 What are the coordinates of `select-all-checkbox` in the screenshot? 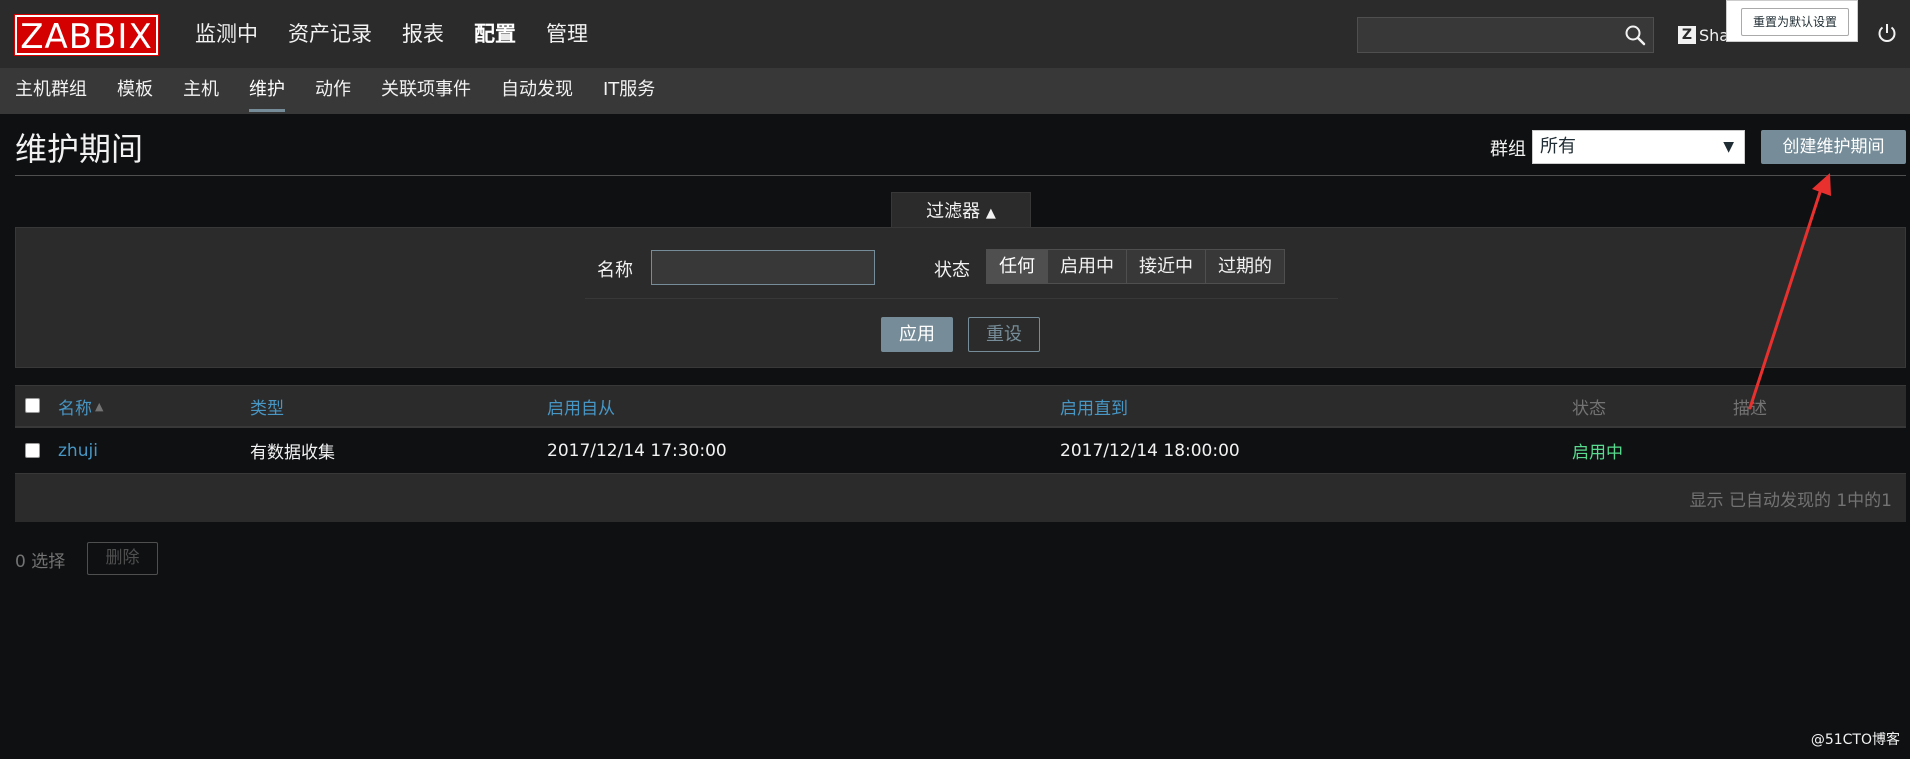 It's located at (32, 405).